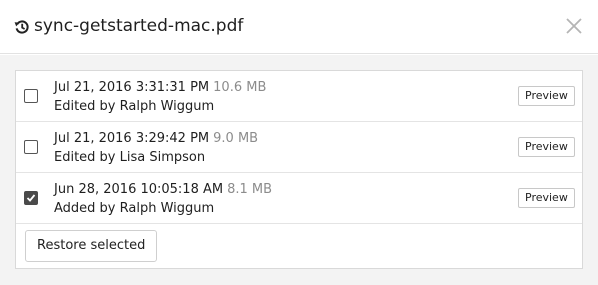 The image size is (598, 285). What do you see at coordinates (134, 208) in the screenshot?
I see `version-action: Added by Ralph Wiggum` at bounding box center [134, 208].